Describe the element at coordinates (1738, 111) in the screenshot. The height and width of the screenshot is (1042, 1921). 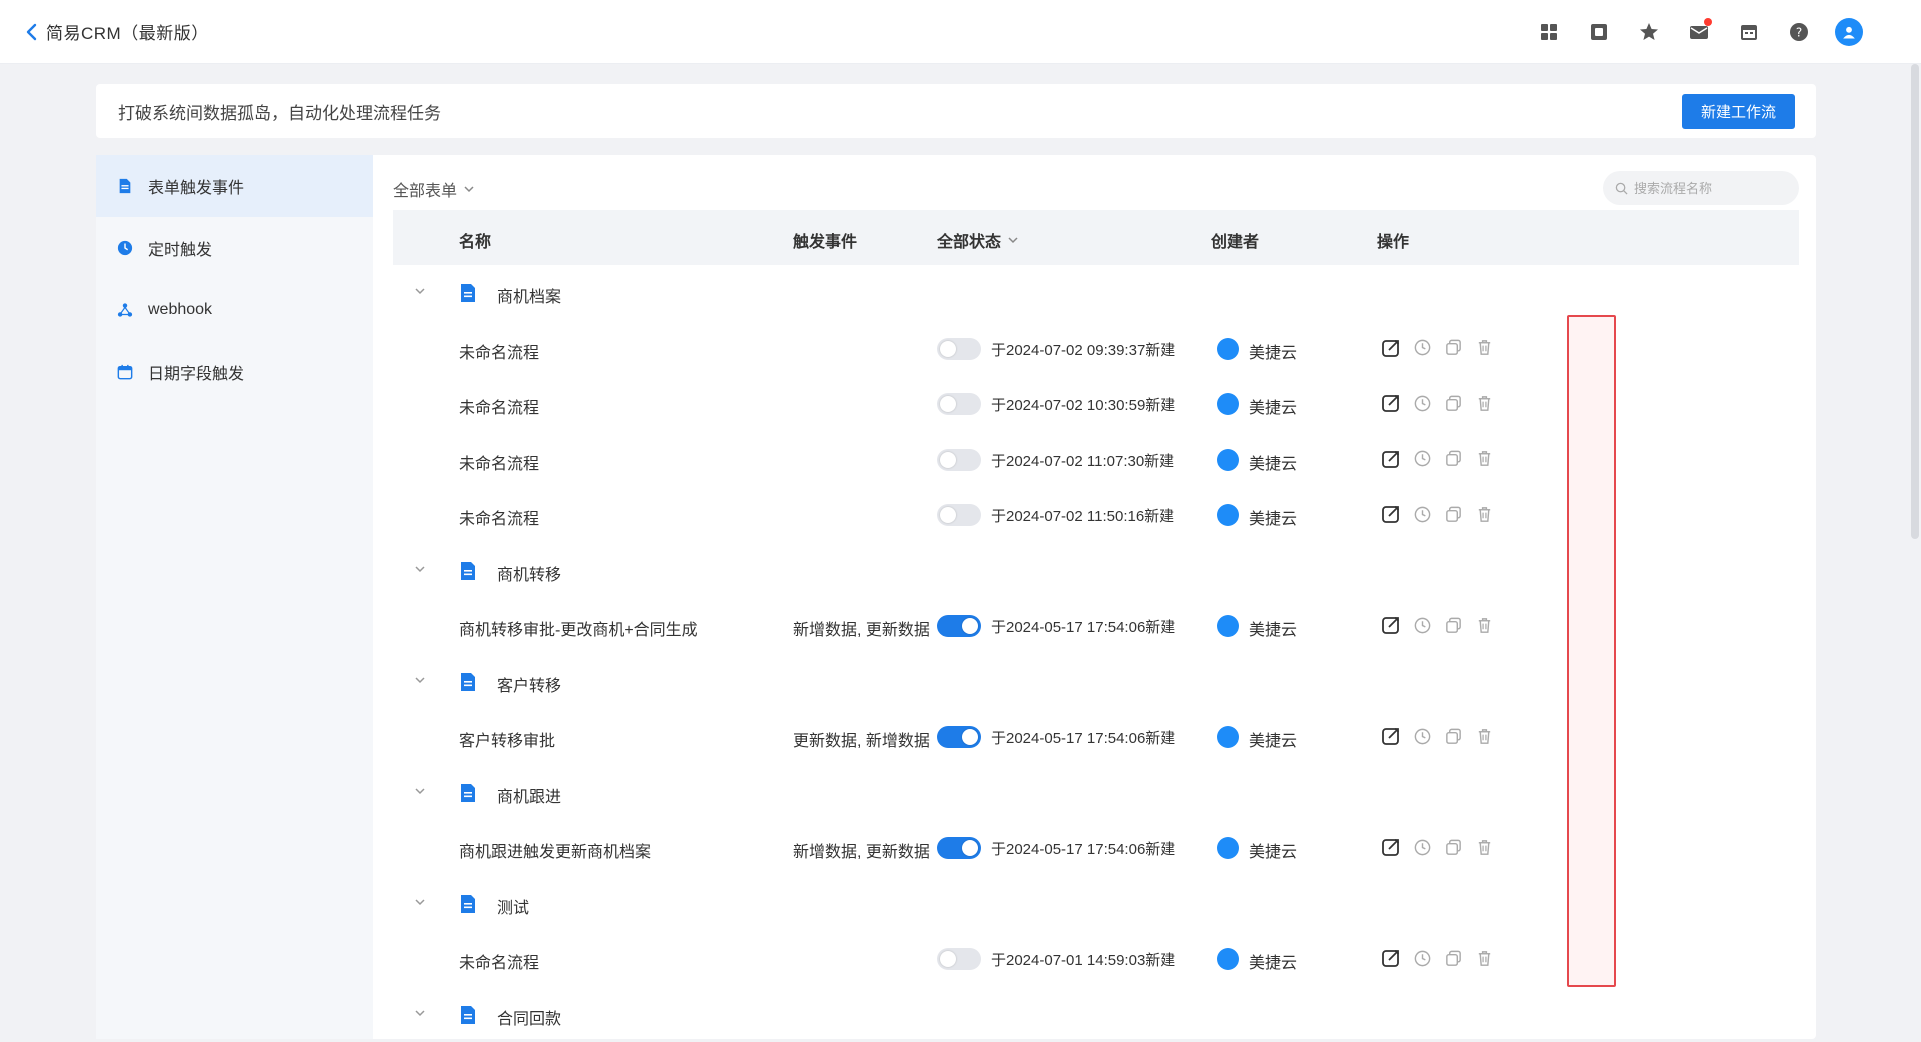
I see `new-workflow-button: 新建工作流` at that location.